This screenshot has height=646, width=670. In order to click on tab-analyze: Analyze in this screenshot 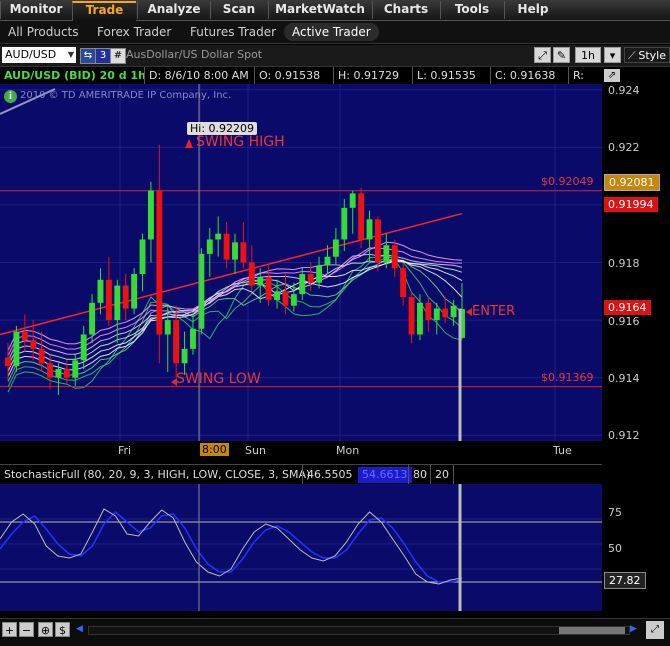, I will do `click(173, 10)`.